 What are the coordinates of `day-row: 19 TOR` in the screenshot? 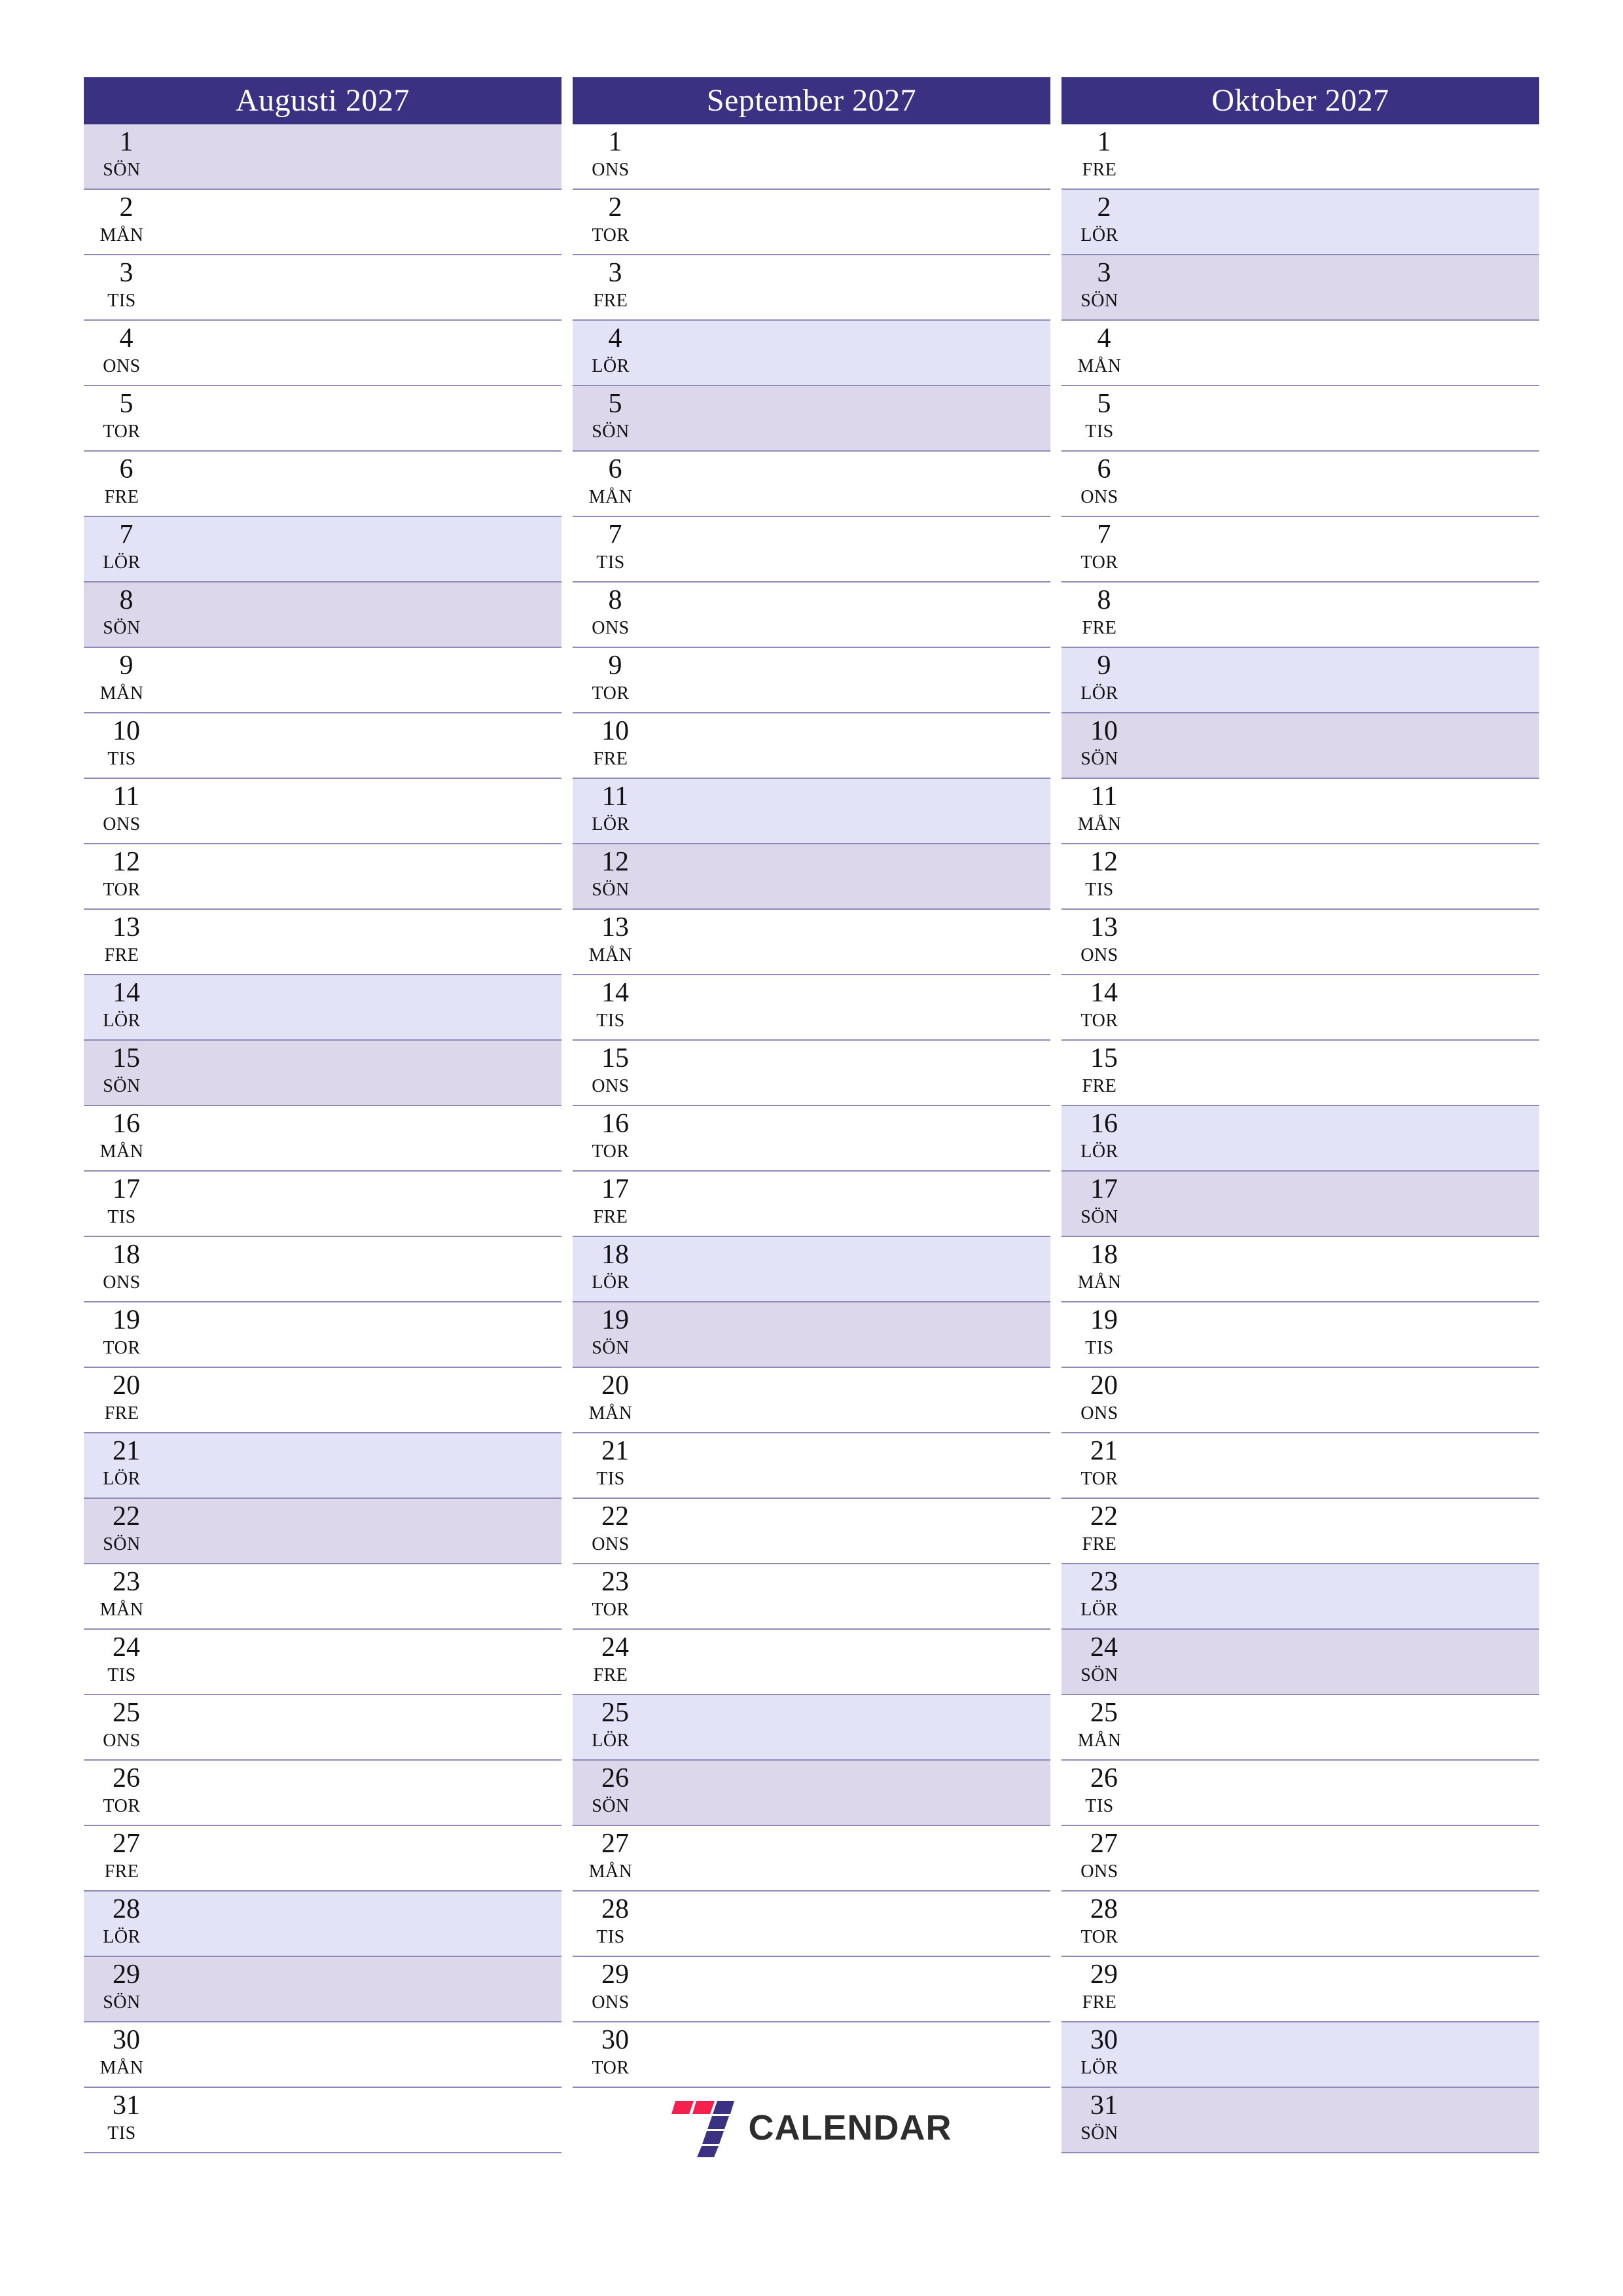 It's located at (323, 1335).